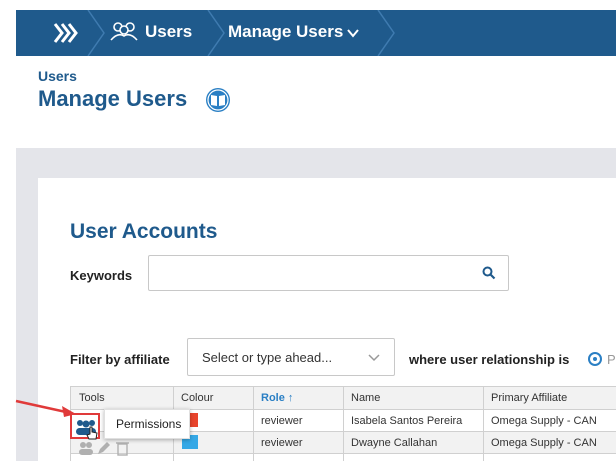  What do you see at coordinates (394, 443) in the screenshot?
I see `name-cell: Dwayne Callahan` at bounding box center [394, 443].